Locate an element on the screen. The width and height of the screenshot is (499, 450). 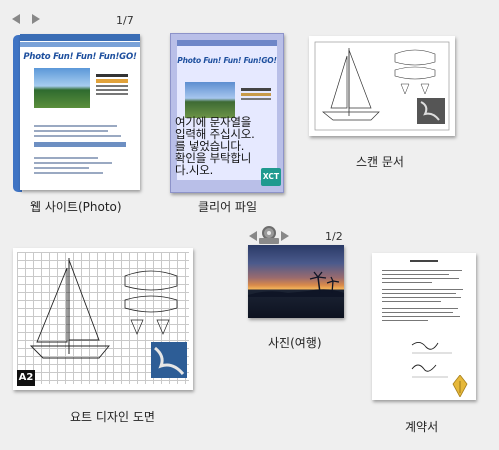
xct-file-icon: XCT is located at coordinates (271, 177).